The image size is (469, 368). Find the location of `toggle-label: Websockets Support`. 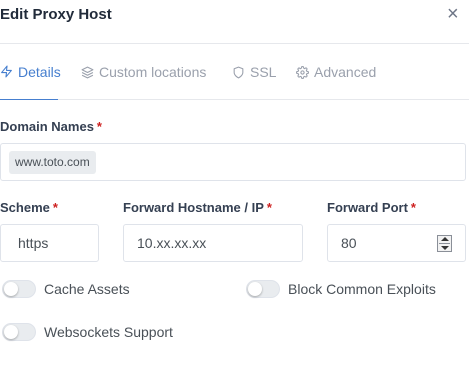

toggle-label: Websockets Support is located at coordinates (108, 332).